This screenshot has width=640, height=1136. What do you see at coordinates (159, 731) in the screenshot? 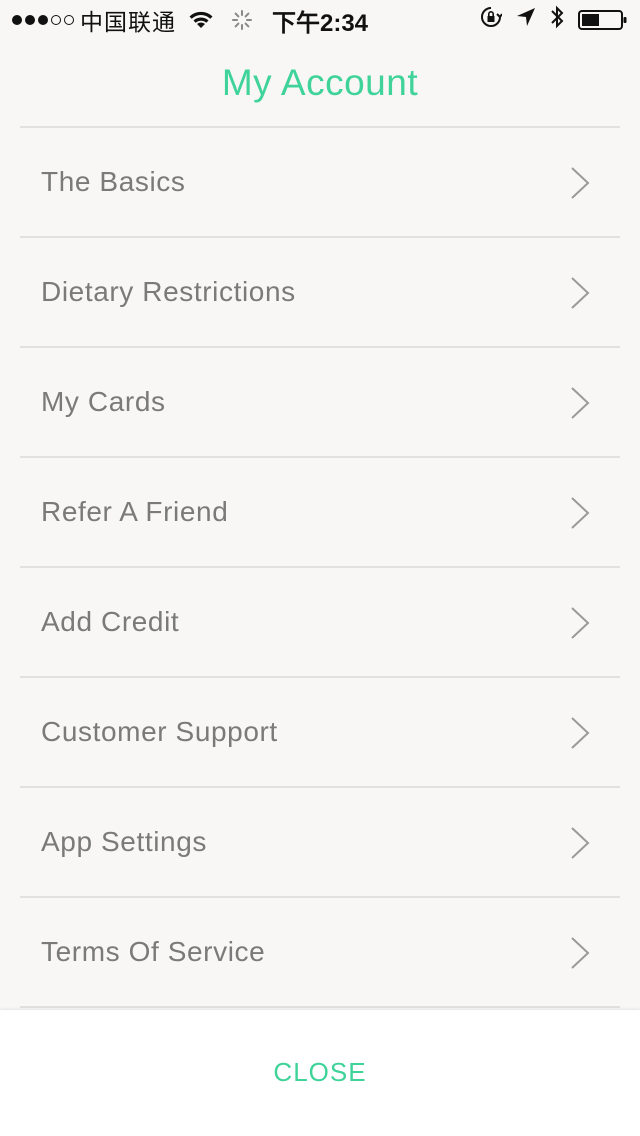
I see `menu-item-label: Customer Support` at bounding box center [159, 731].